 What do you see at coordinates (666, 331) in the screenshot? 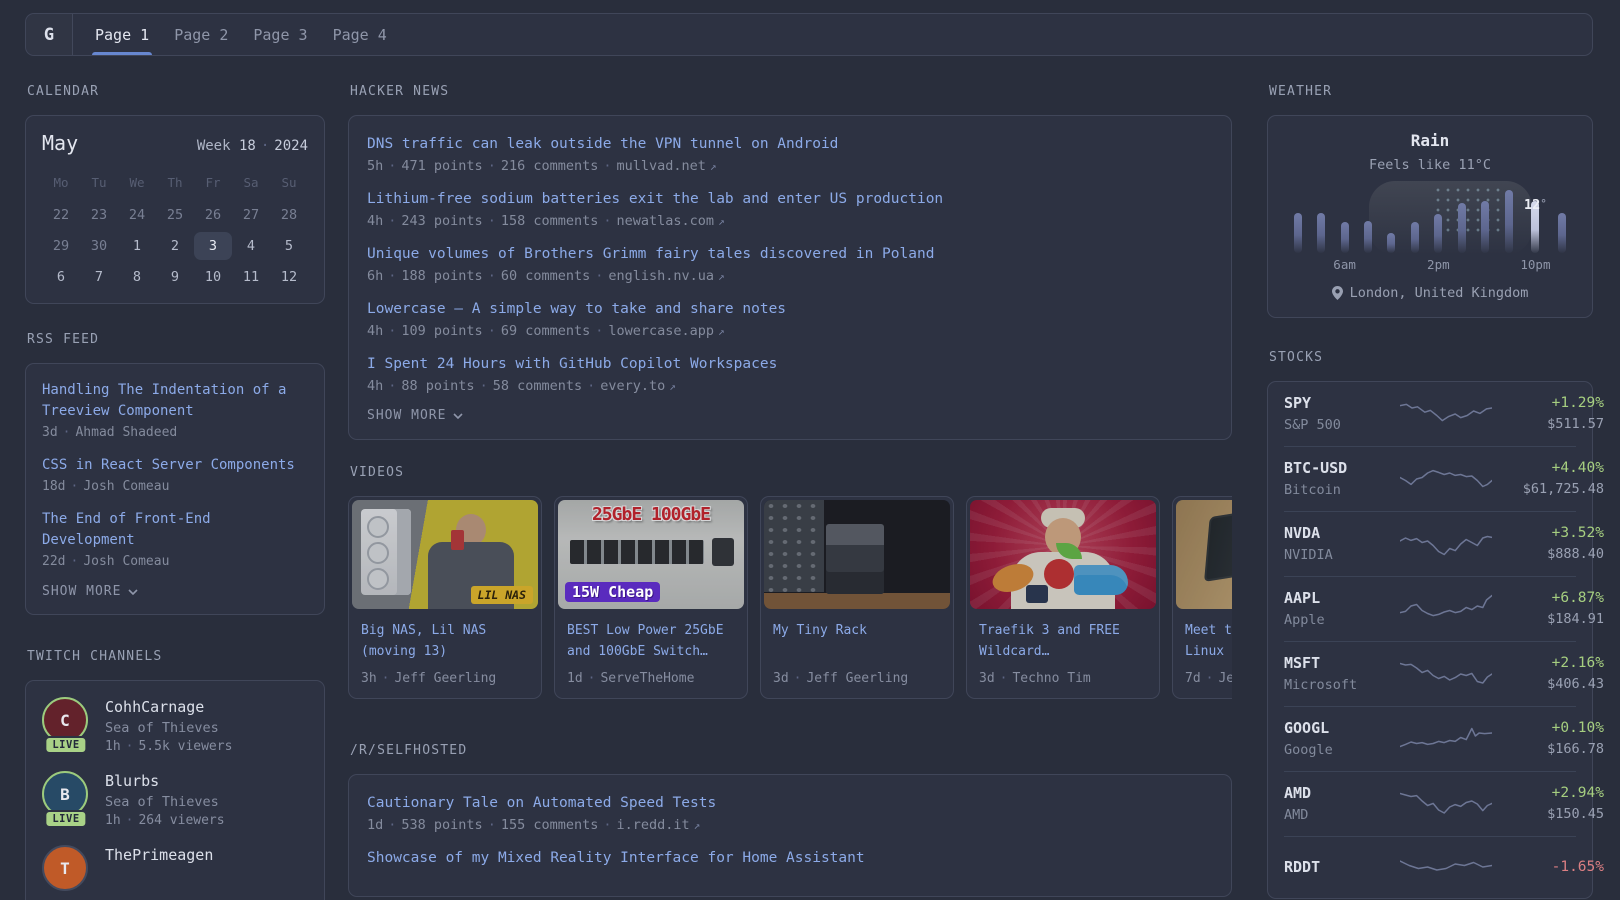
I see `hn-item-domain-link: lowercase.app ↗` at bounding box center [666, 331].